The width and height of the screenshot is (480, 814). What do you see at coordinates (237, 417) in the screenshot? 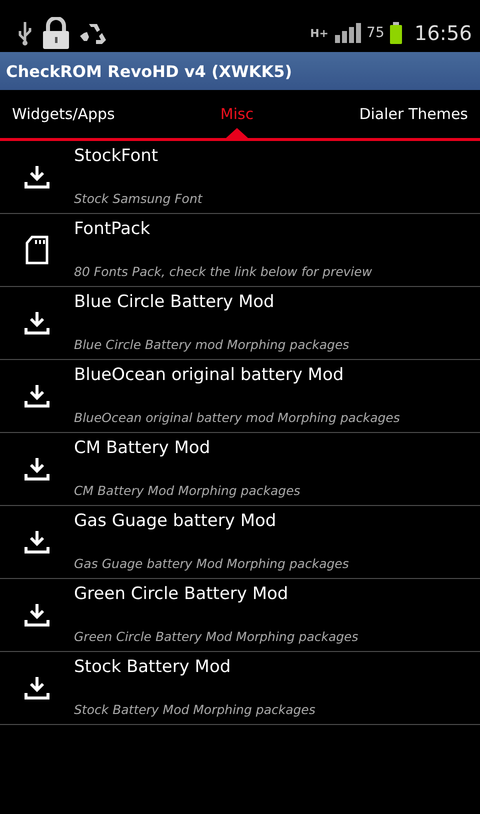
I see `item-description: BlueOcean original battery mod Morphing packages` at bounding box center [237, 417].